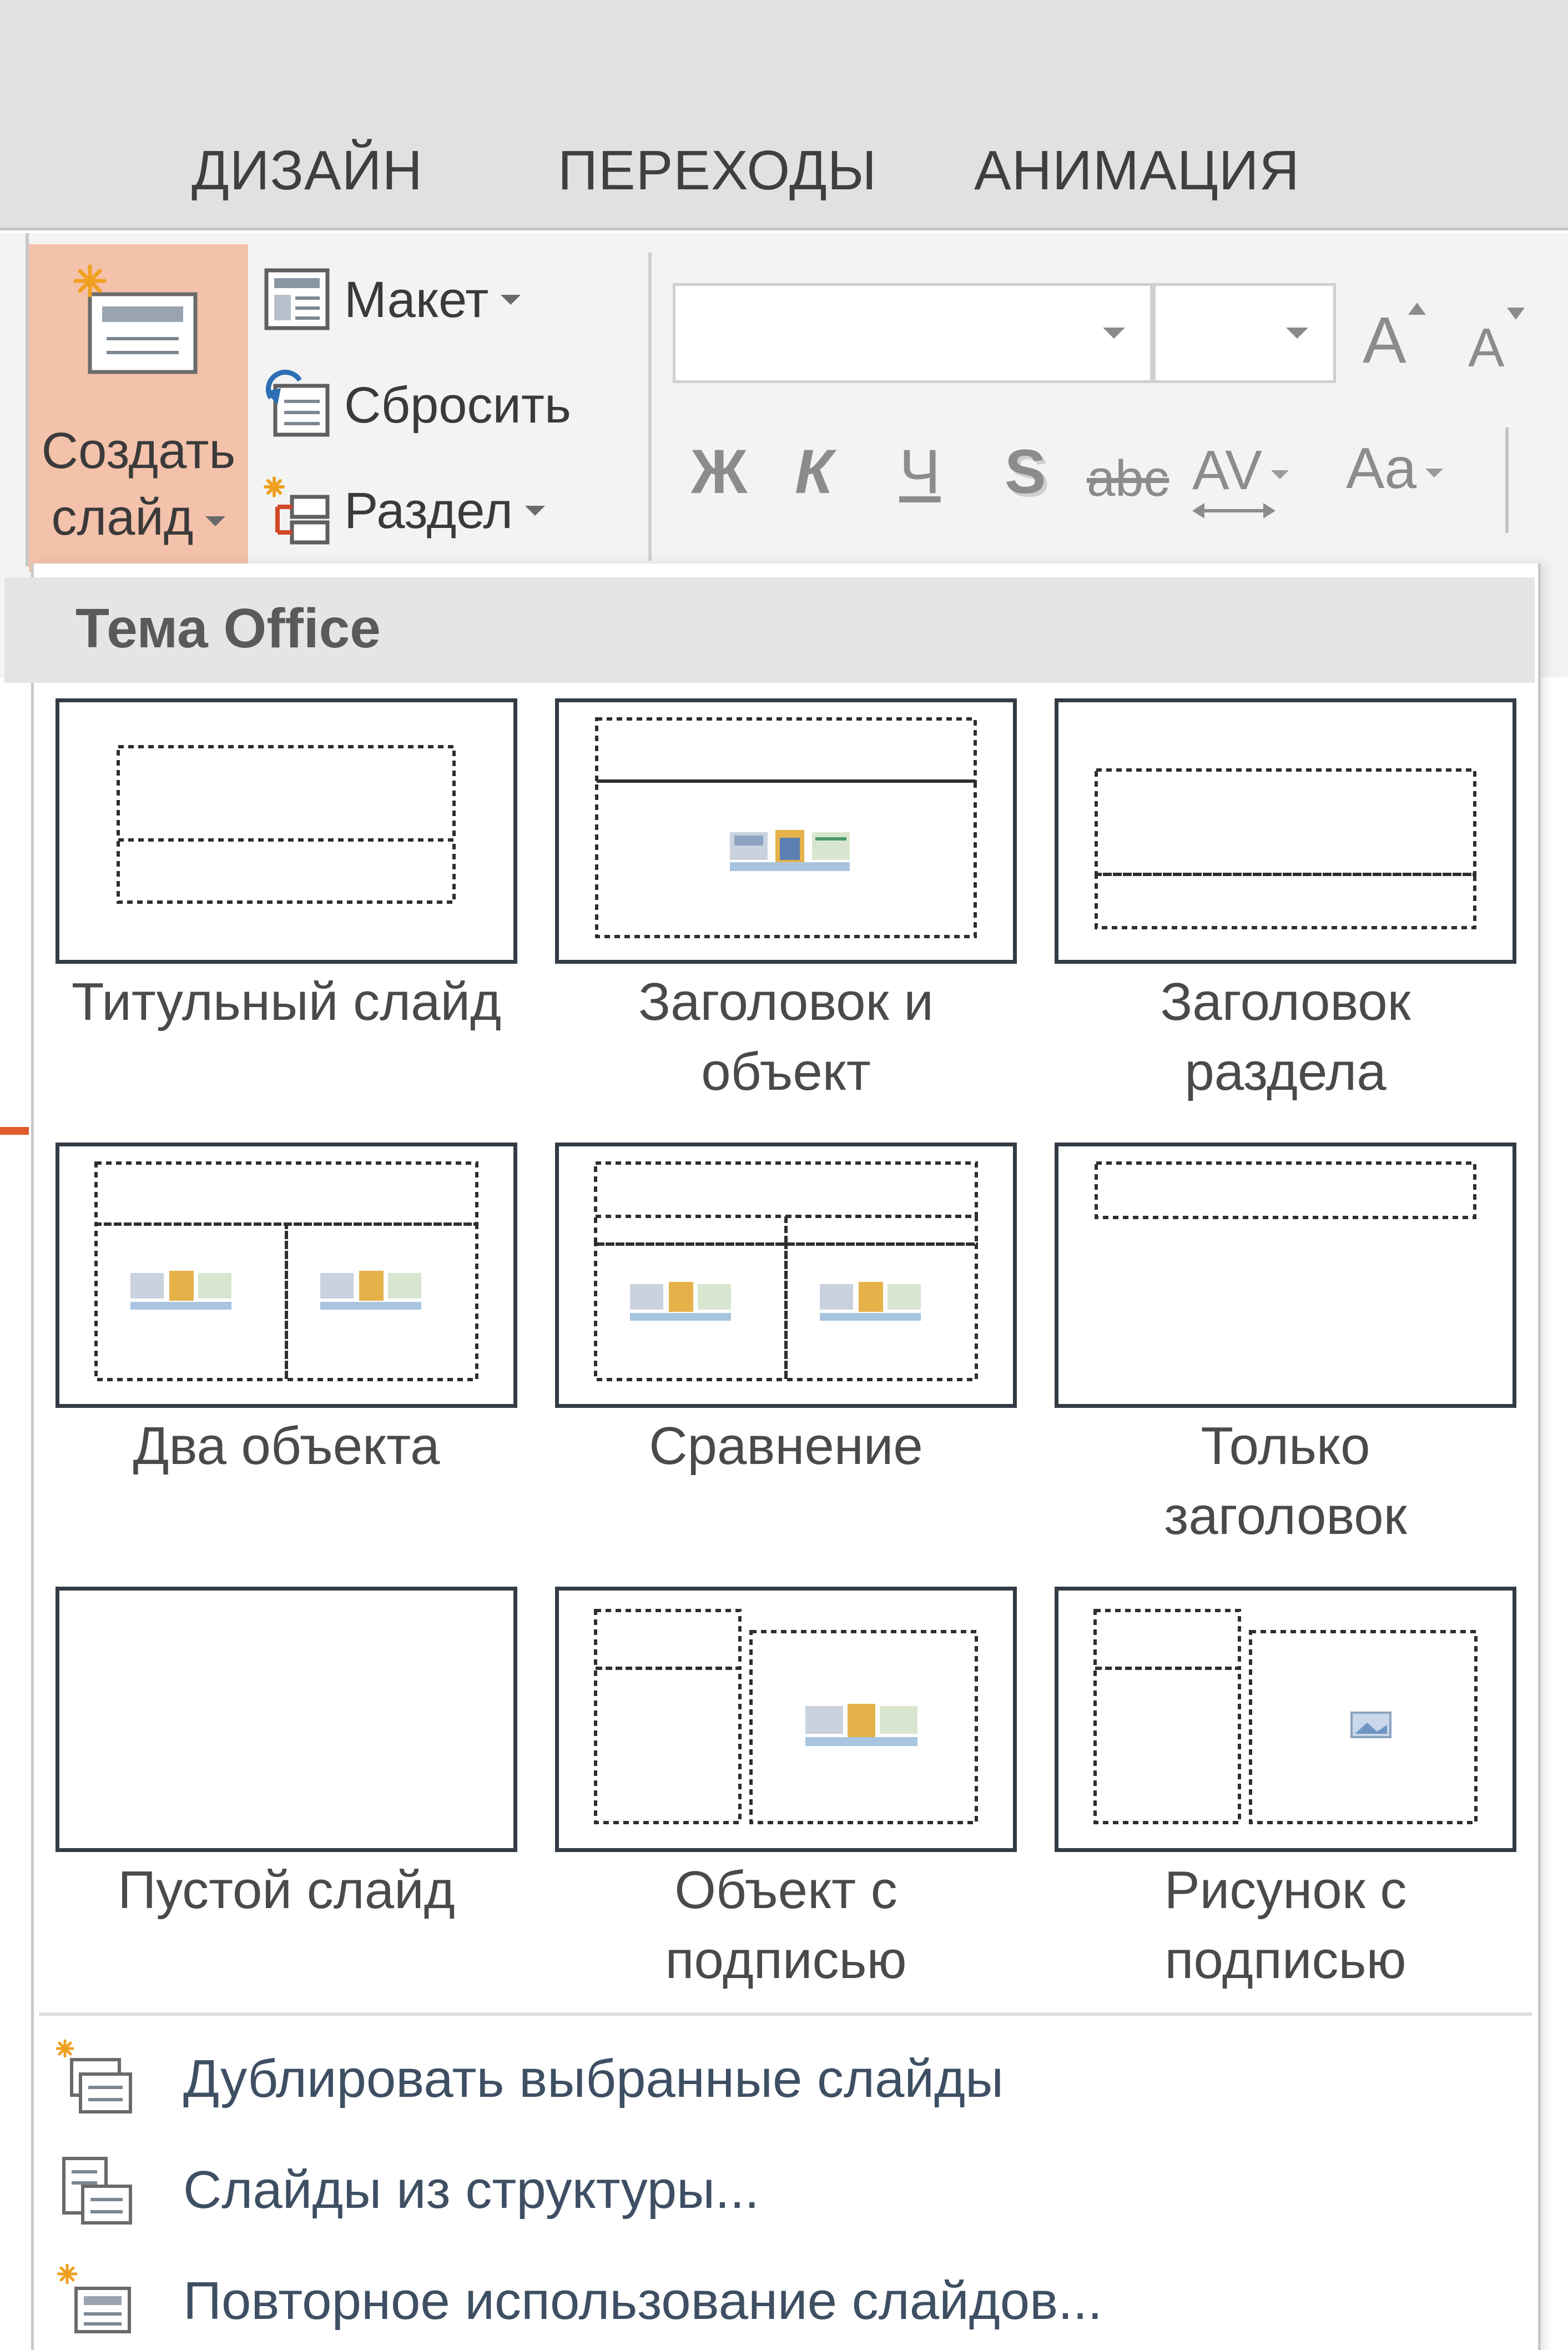 Image resolution: width=1568 pixels, height=2350 pixels. I want to click on layout-blank, so click(286, 1719).